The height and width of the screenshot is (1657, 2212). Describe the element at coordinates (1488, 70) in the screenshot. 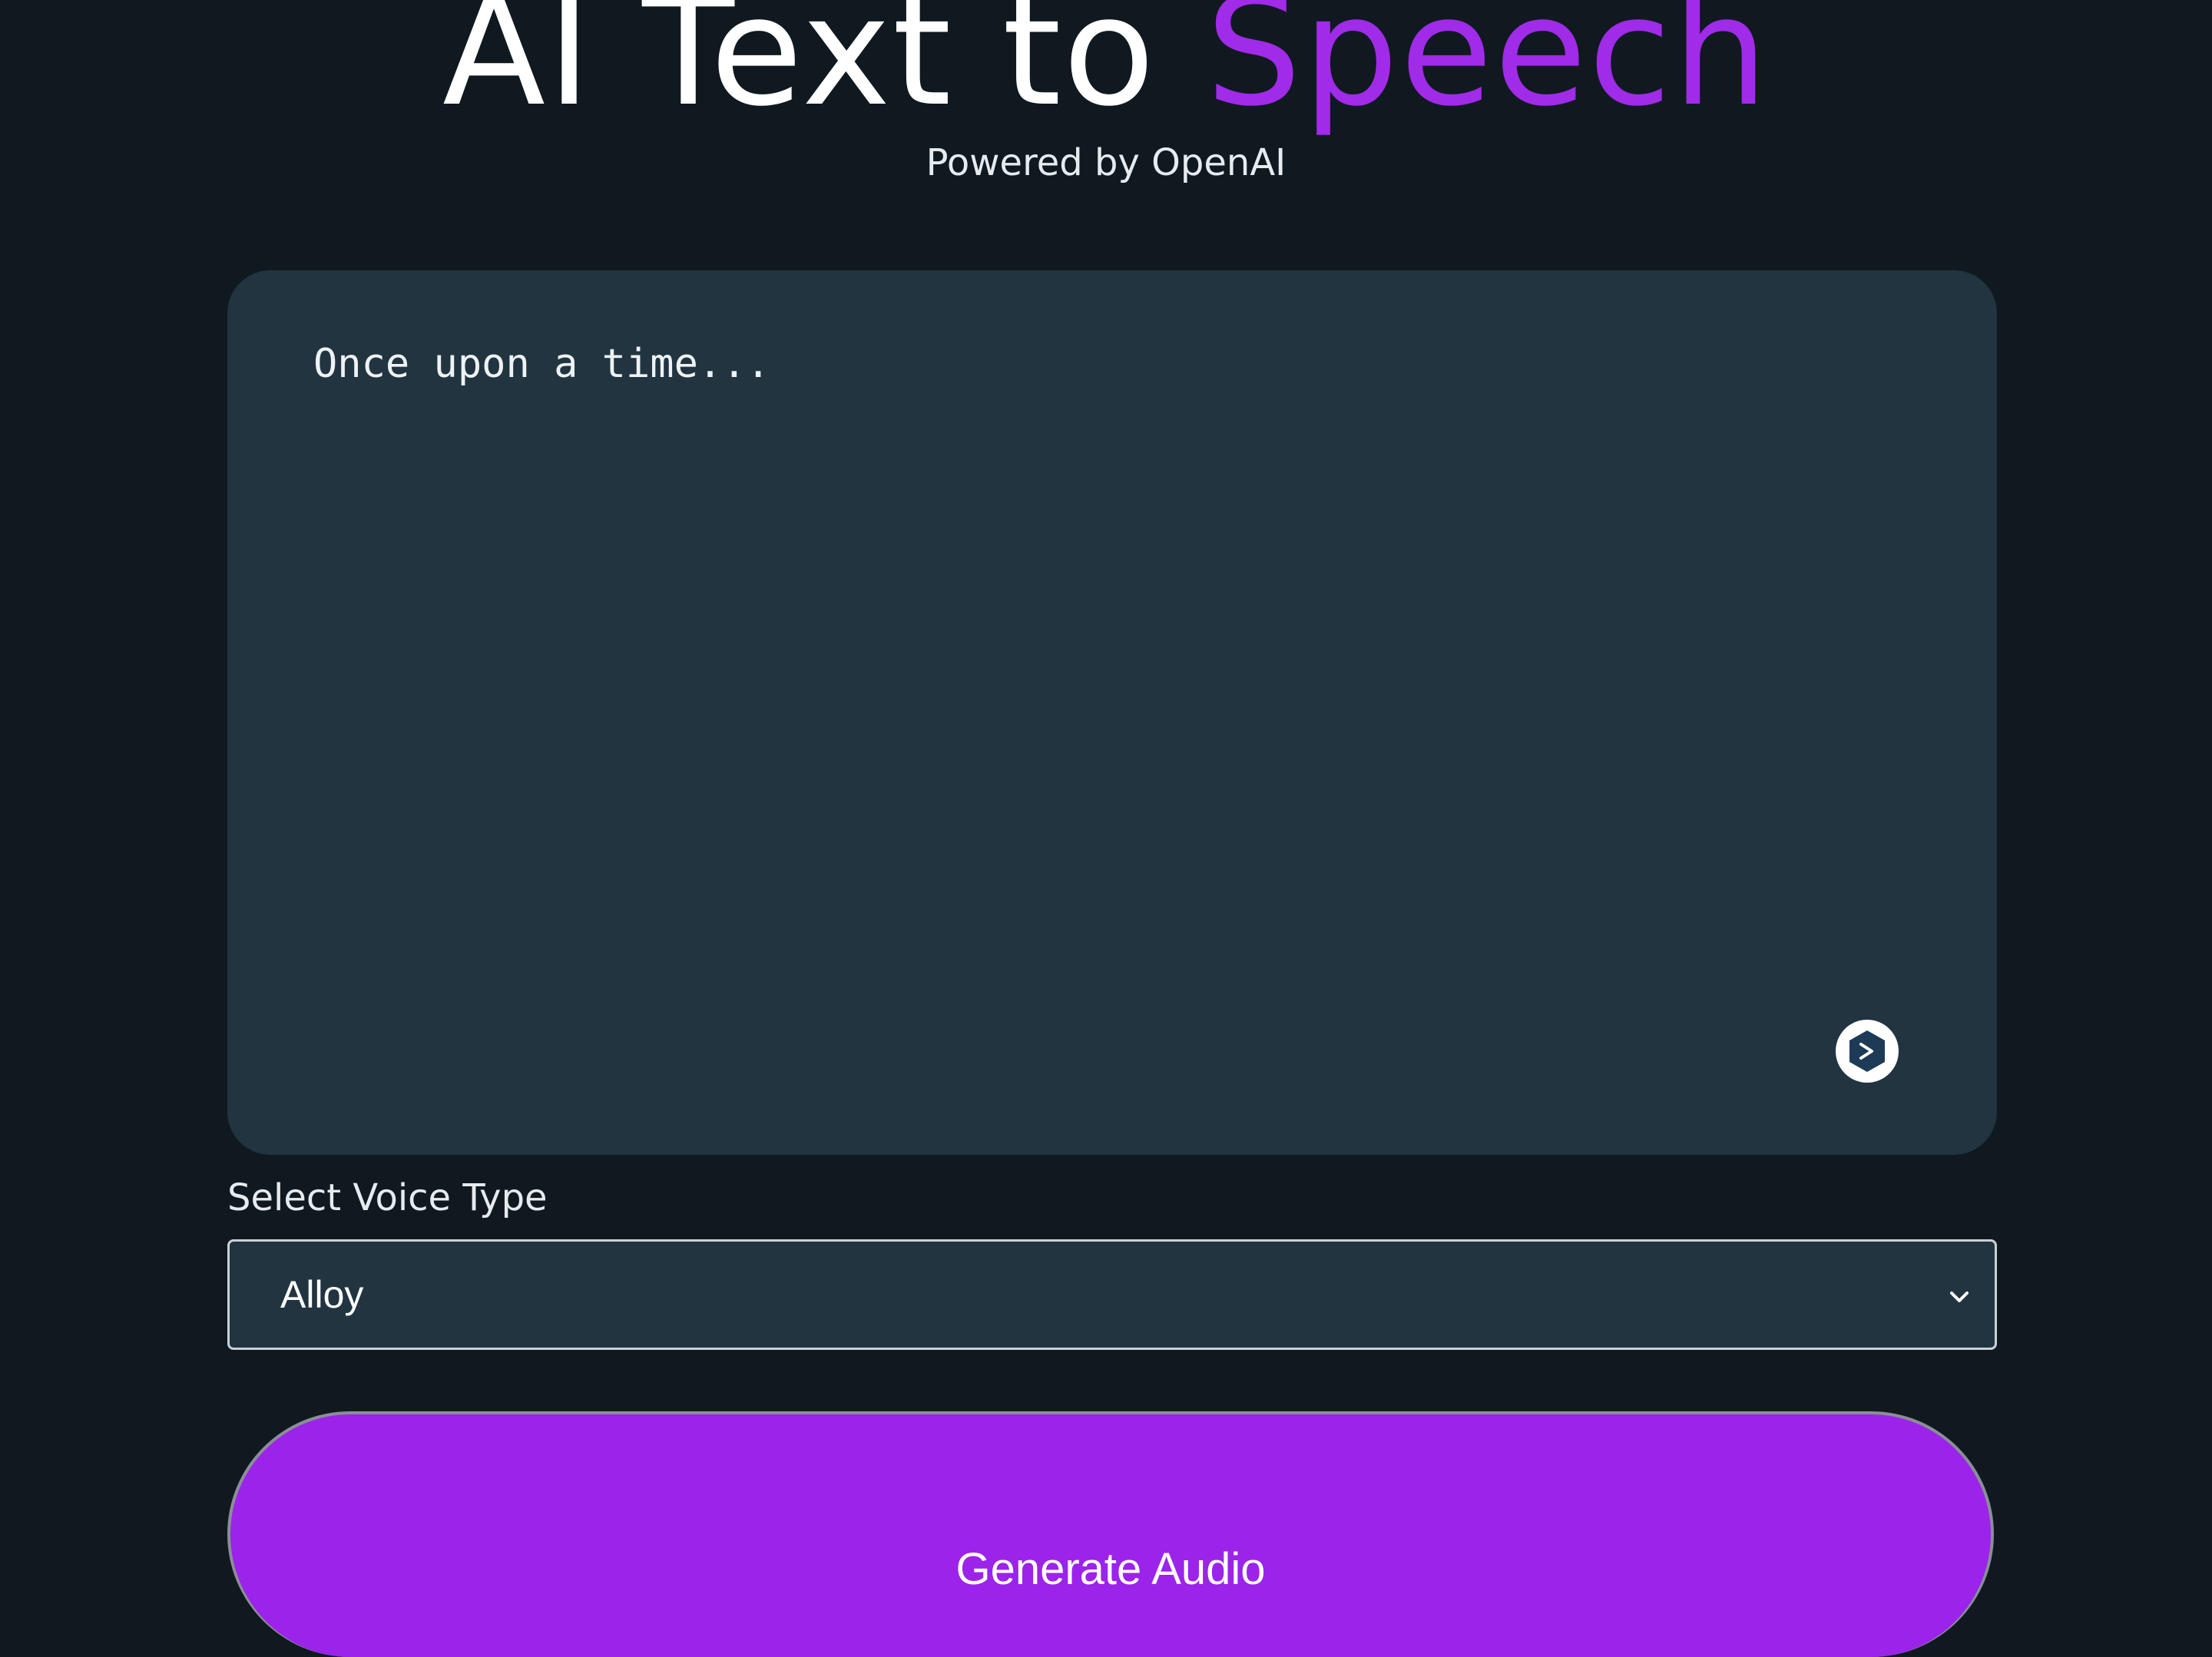

I see `page-title-accent: Speech` at that location.